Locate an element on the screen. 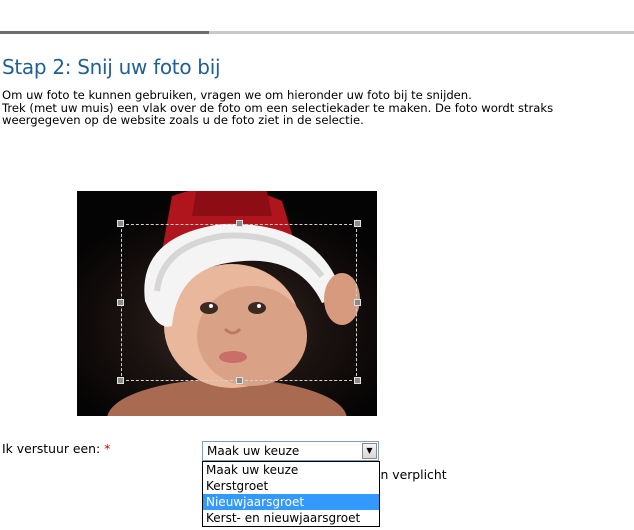 The width and height of the screenshot is (634, 530). page-title: Stap 2: Snij uw foto bij is located at coordinates (111, 67).